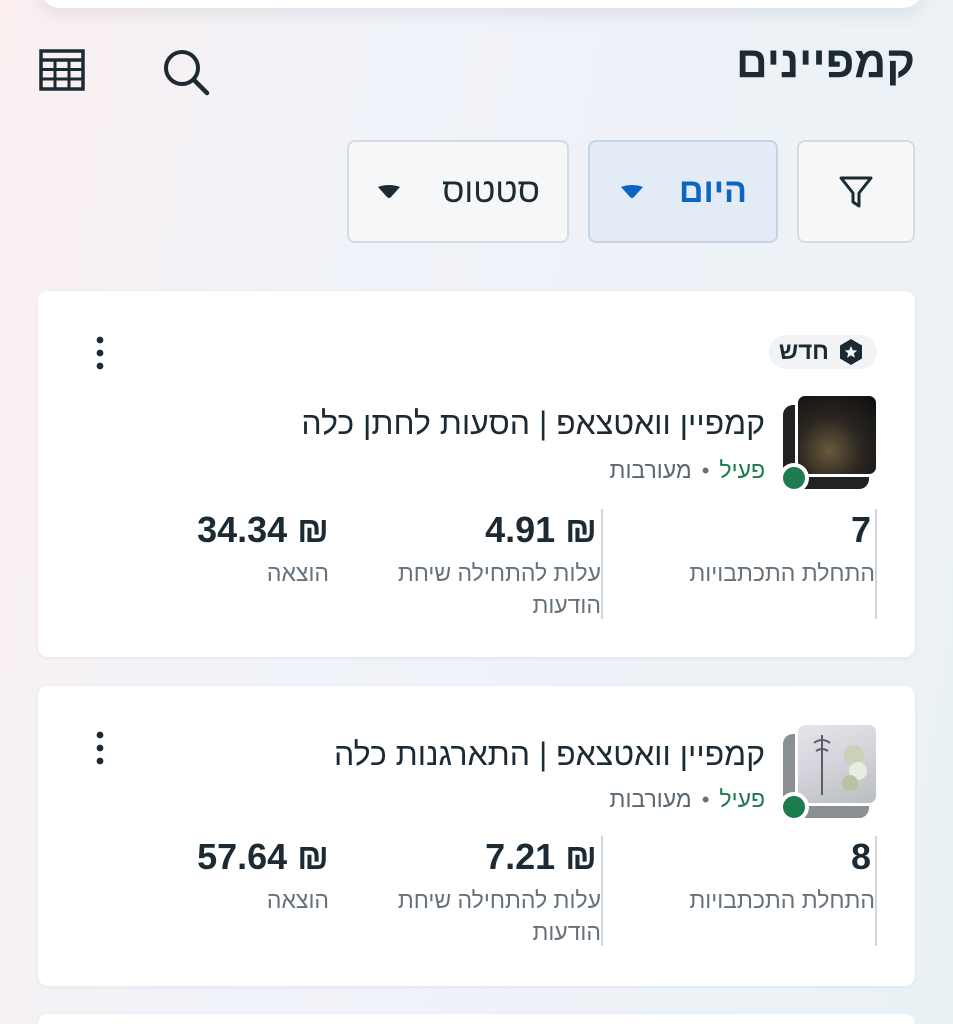 The width and height of the screenshot is (953, 1024). I want to click on campaign-title: קמפיין וואטצאפ | הסעות לחתן כלה, so click(533, 423).